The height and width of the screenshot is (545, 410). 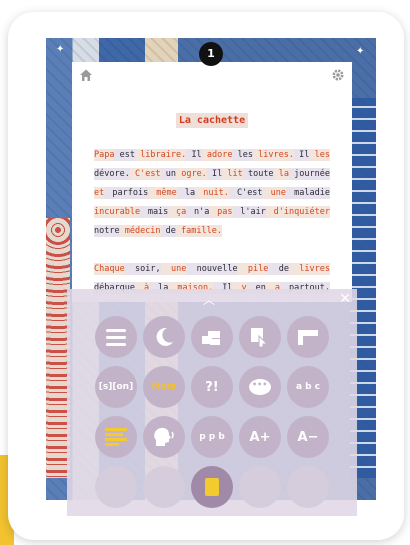 What do you see at coordinates (99, 193) in the screenshot?
I see `story-word: et` at bounding box center [99, 193].